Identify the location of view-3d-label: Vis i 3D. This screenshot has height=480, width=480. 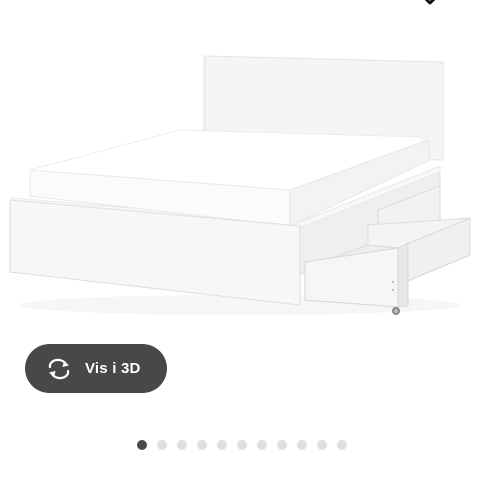
(113, 368).